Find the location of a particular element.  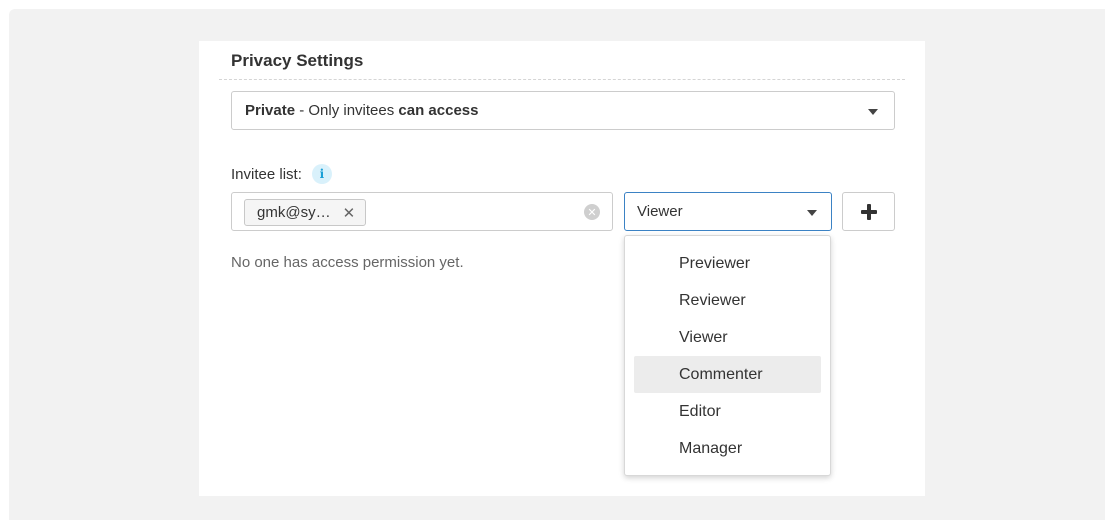

role-select: Viewer is located at coordinates (728, 211).